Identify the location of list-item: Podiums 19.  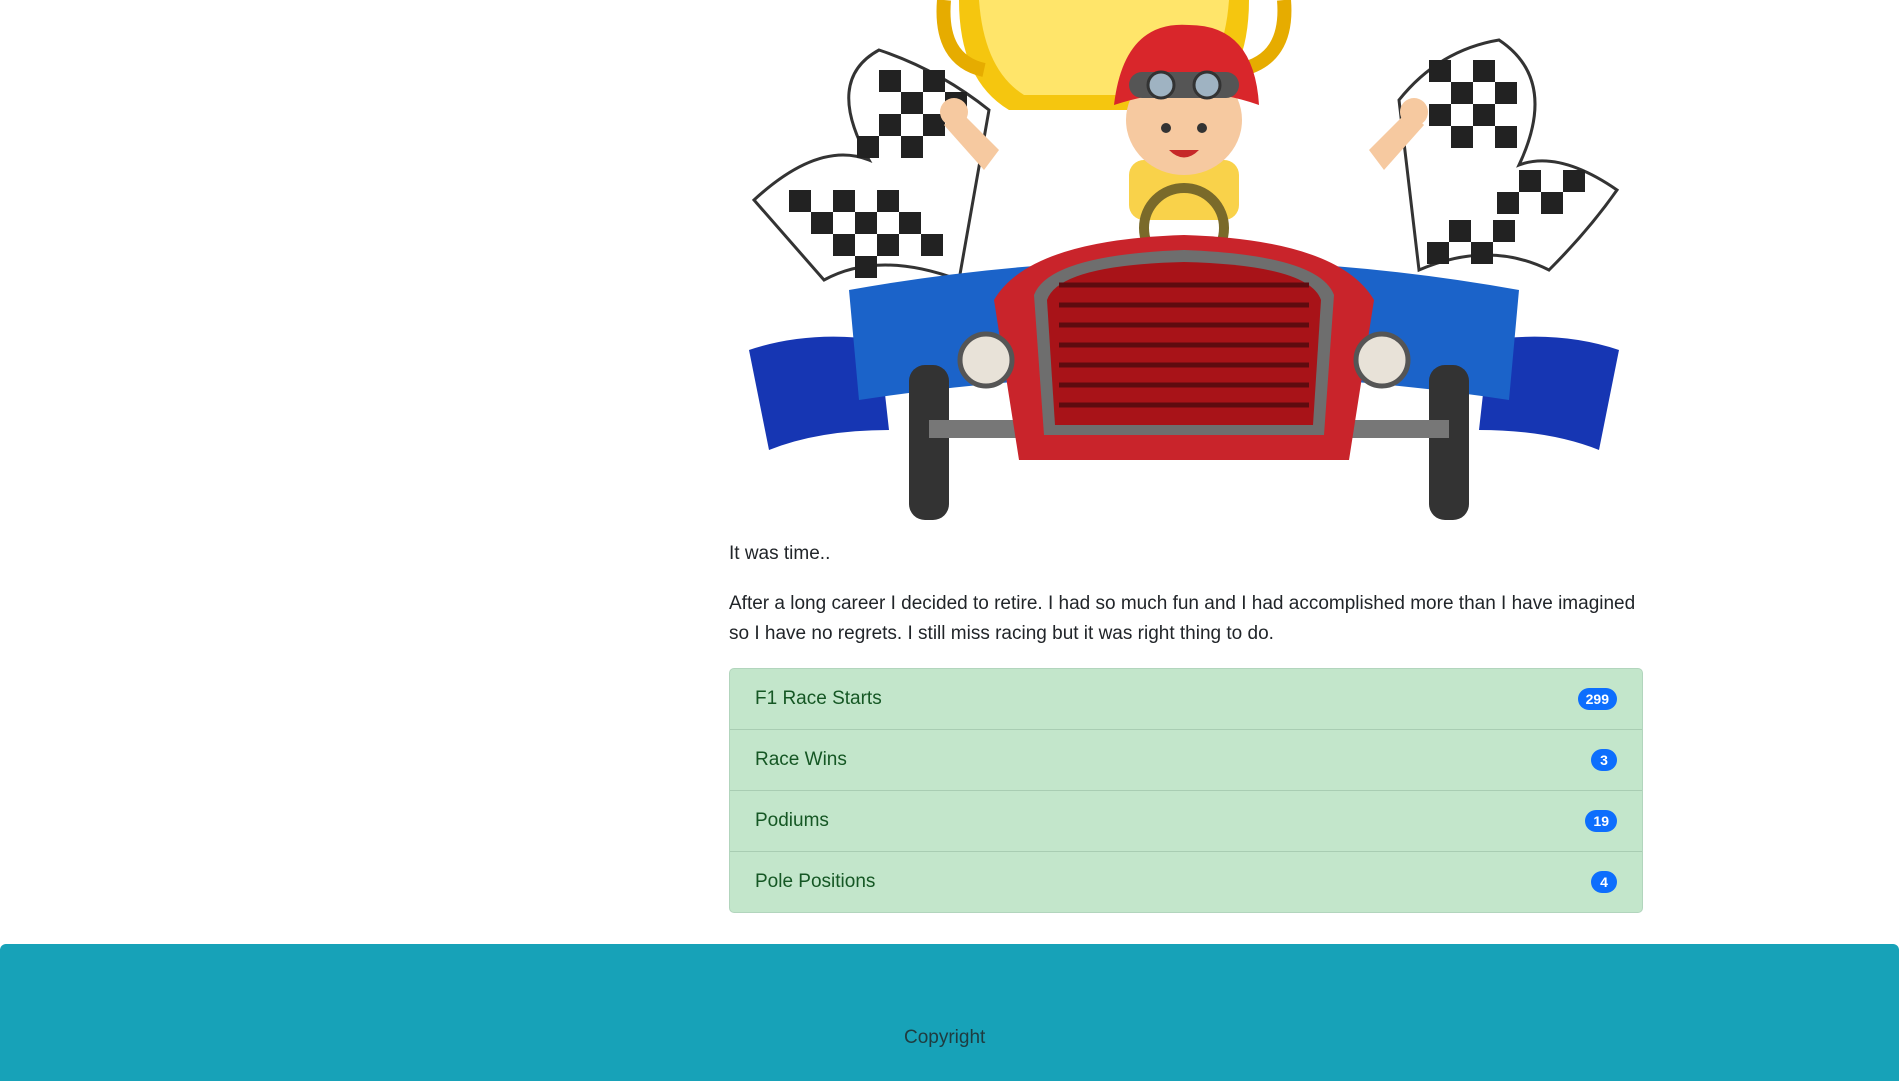
(1186, 821).